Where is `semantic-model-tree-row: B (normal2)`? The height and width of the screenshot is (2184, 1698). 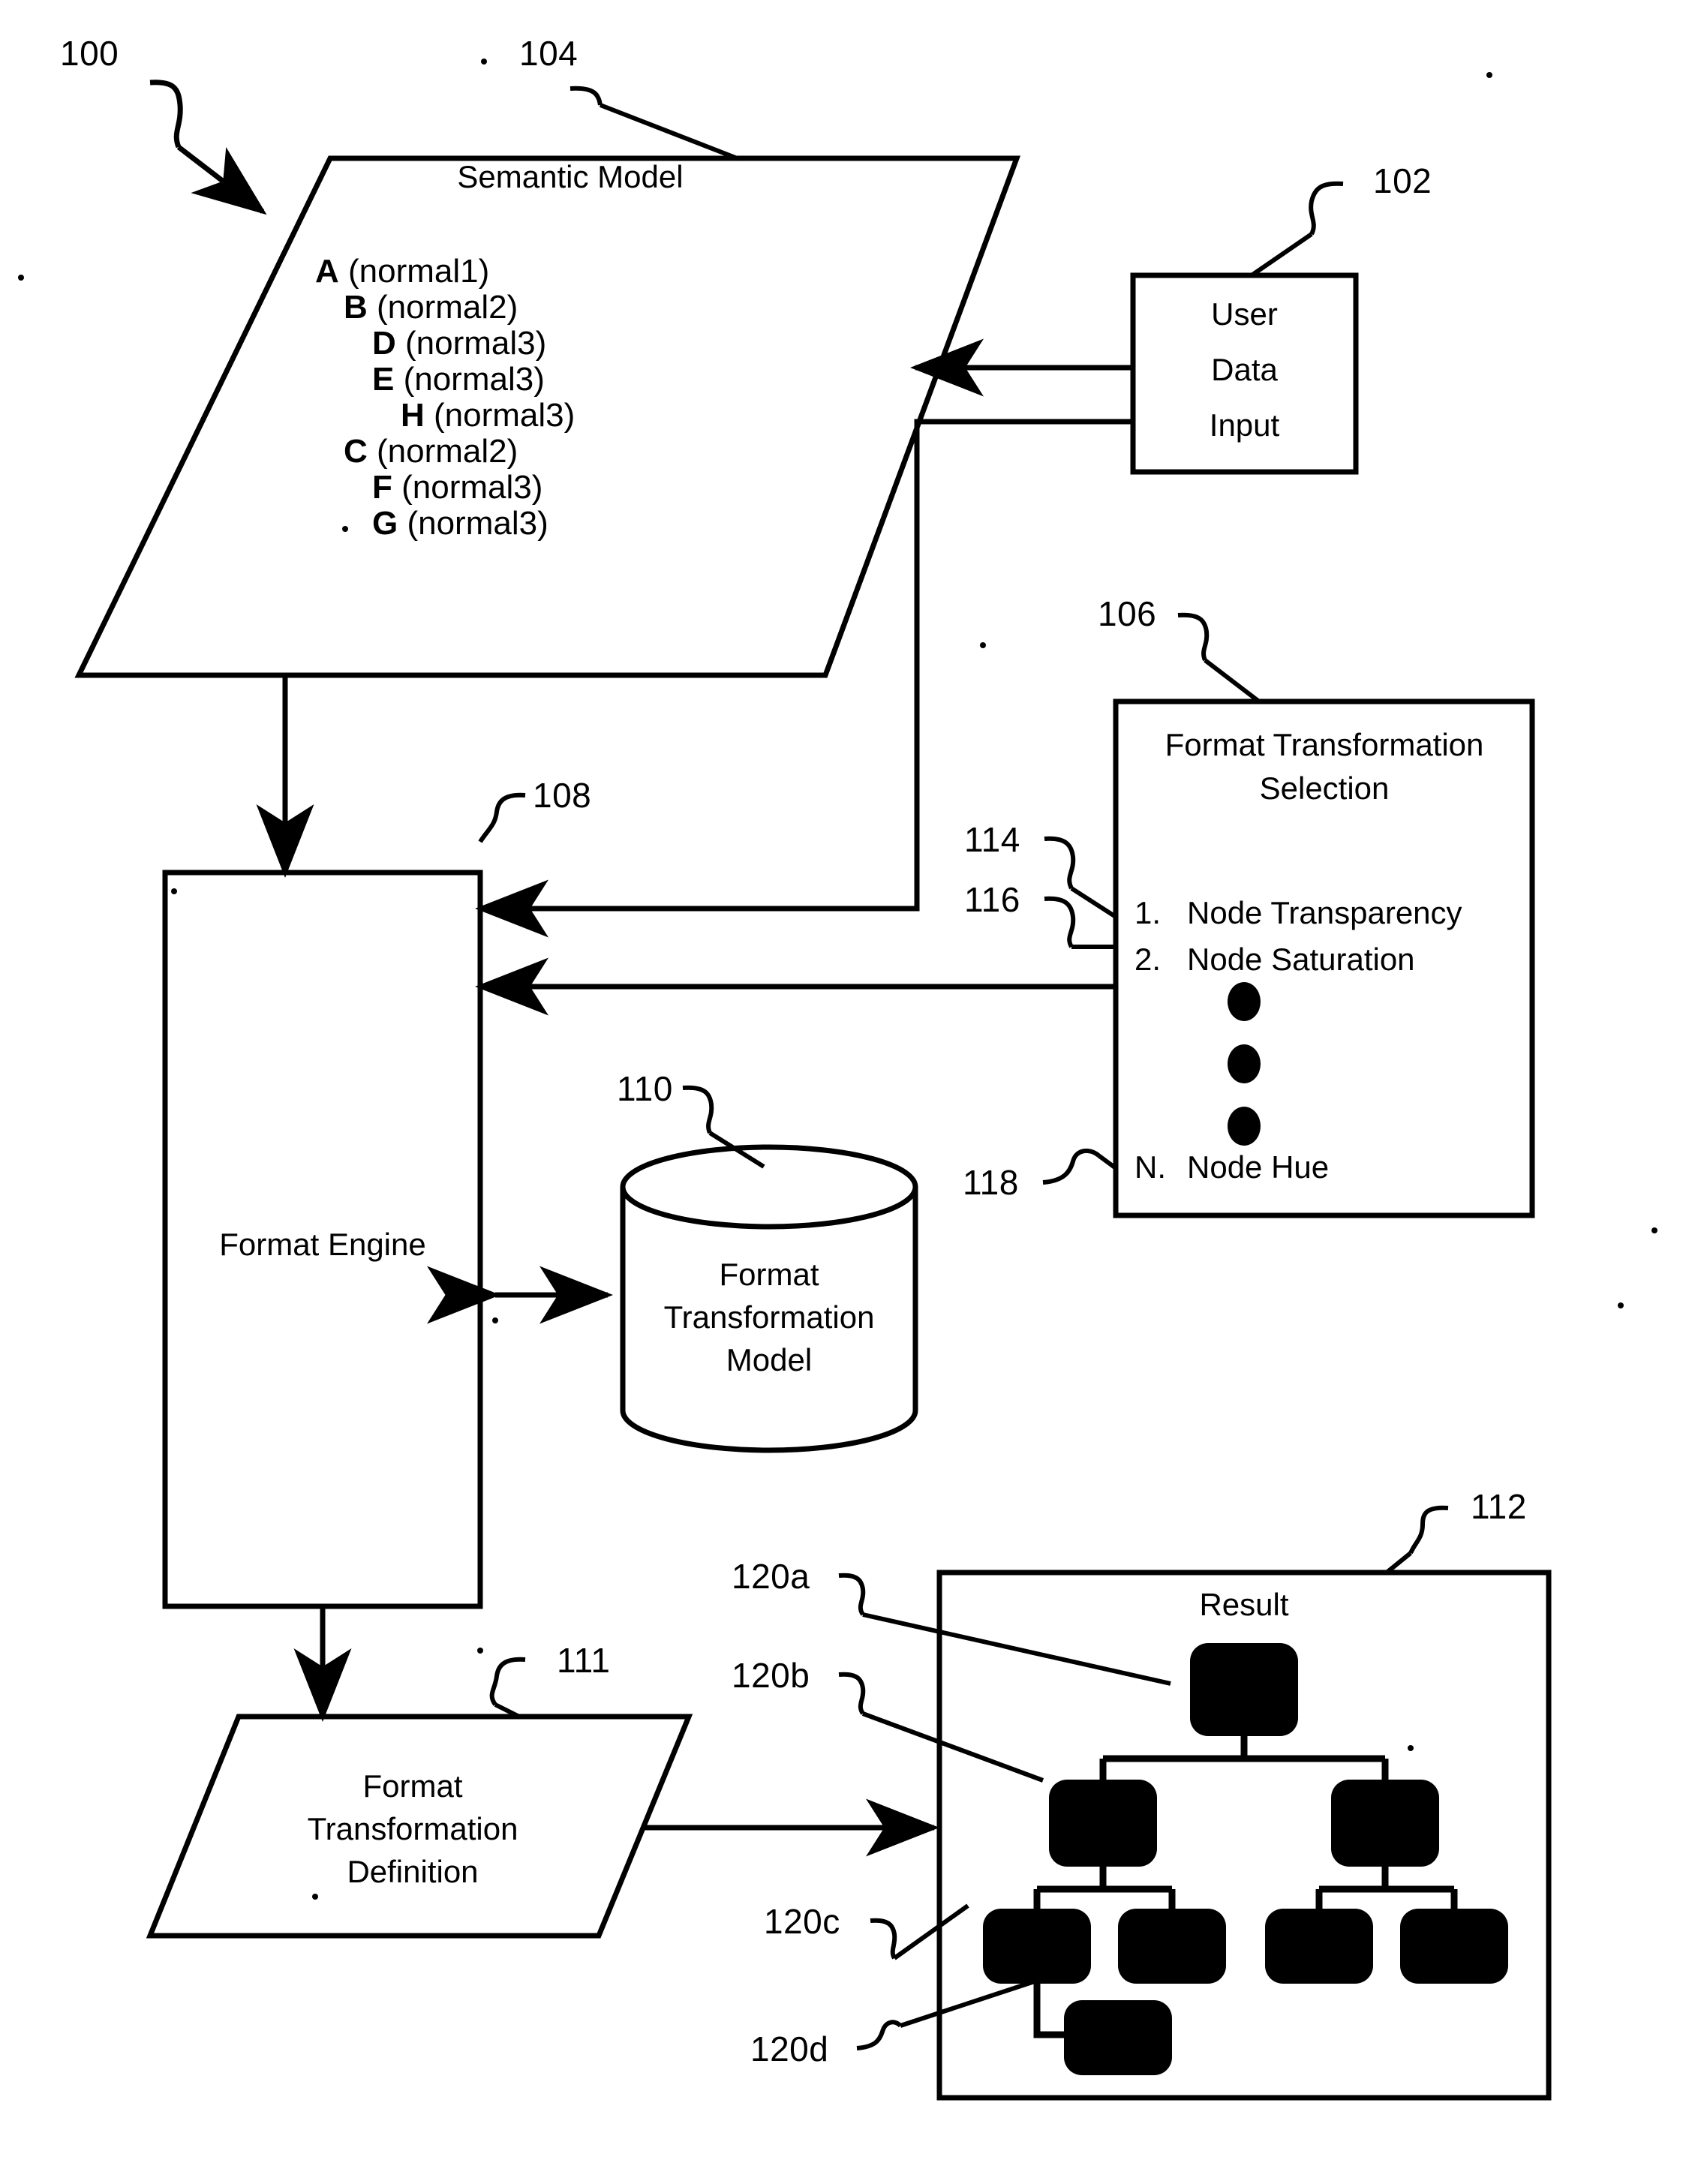
semantic-model-tree-row: B (normal2) is located at coordinates (431, 307).